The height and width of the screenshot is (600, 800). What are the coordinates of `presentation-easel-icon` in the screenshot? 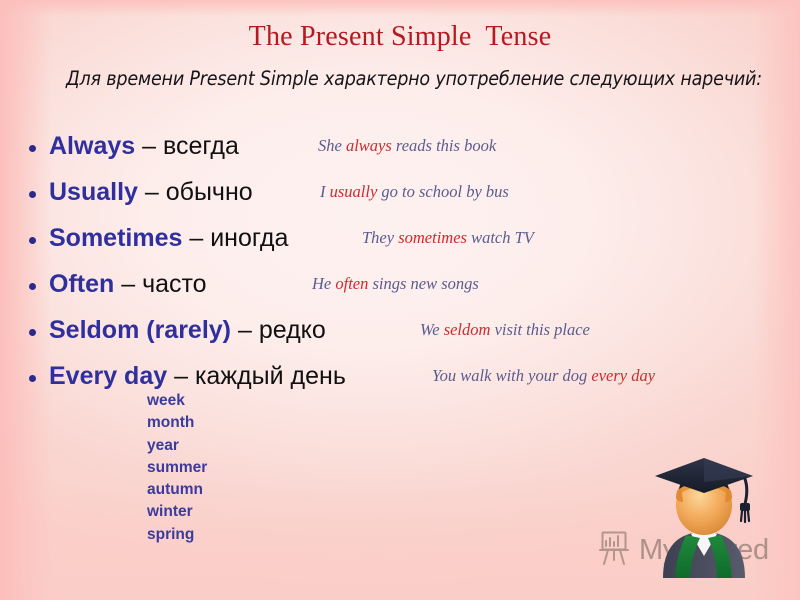 It's located at (615, 550).